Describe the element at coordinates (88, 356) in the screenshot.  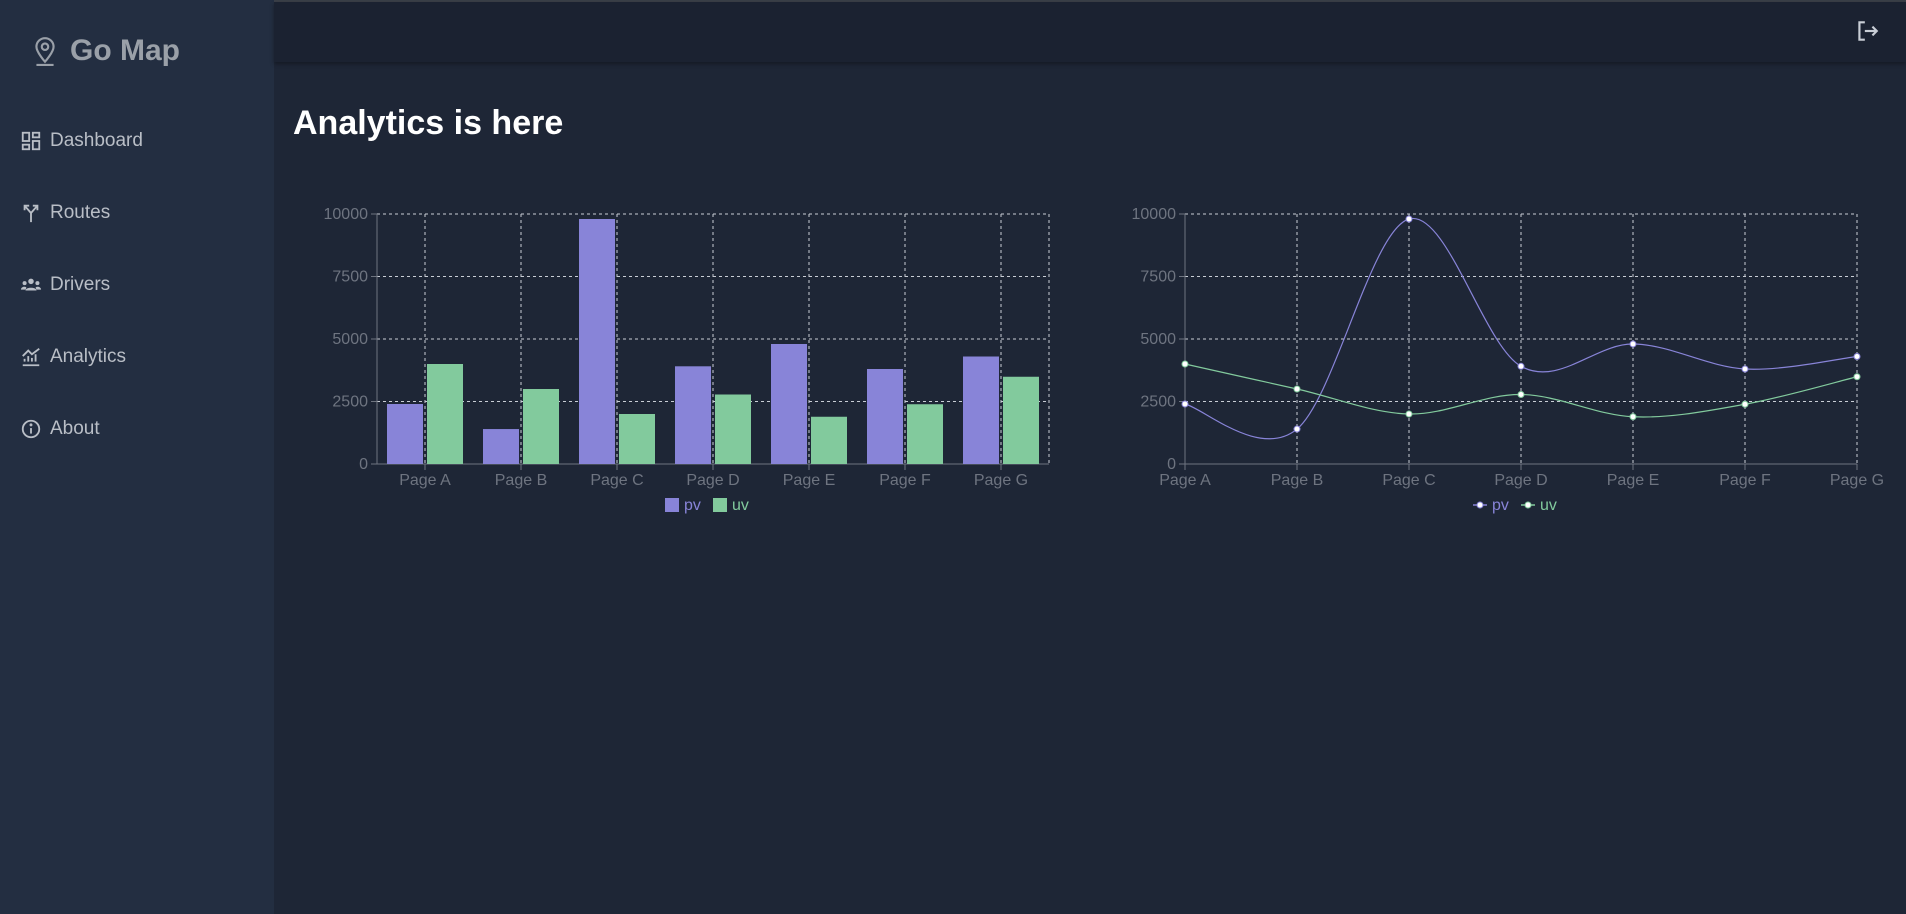
I see `sidebar-item-label: Analytics` at that location.